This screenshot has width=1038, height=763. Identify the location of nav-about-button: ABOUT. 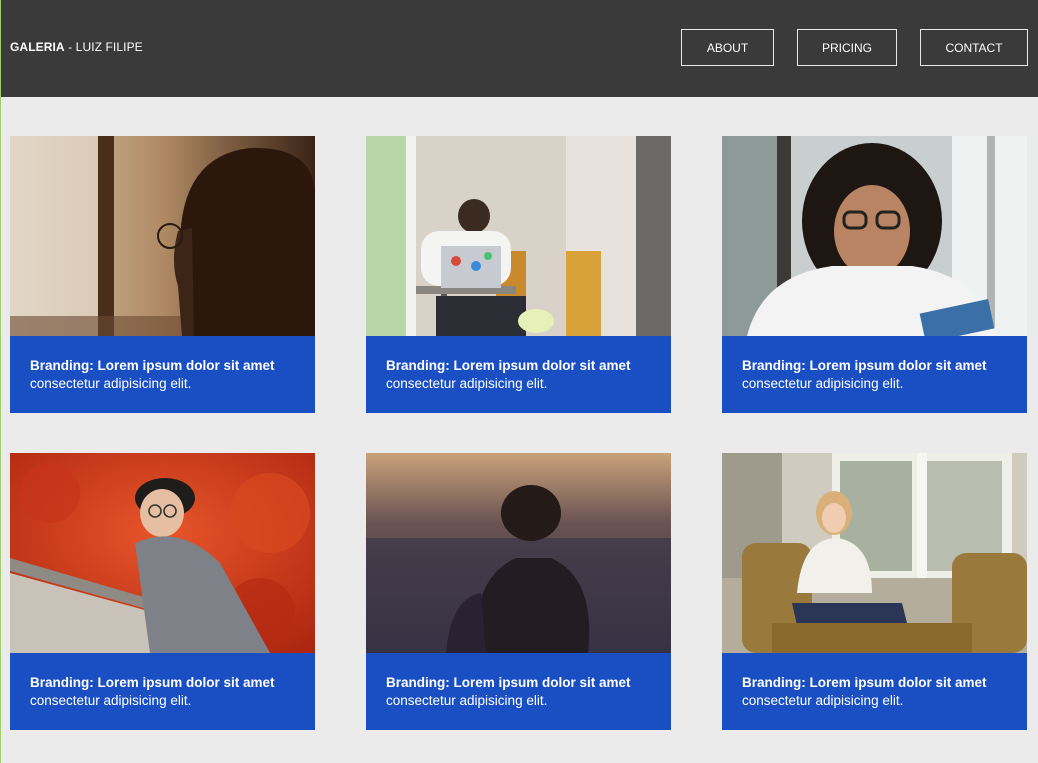
(727, 47).